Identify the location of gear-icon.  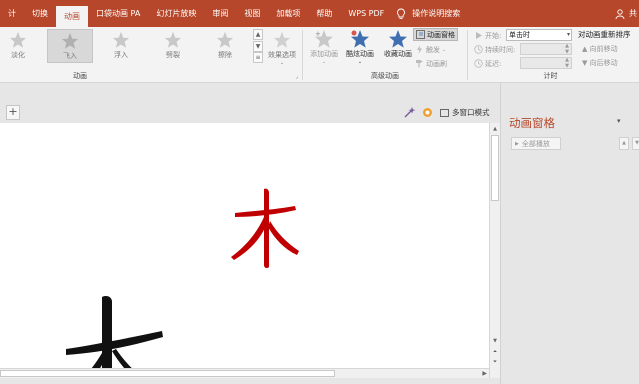
(427, 112).